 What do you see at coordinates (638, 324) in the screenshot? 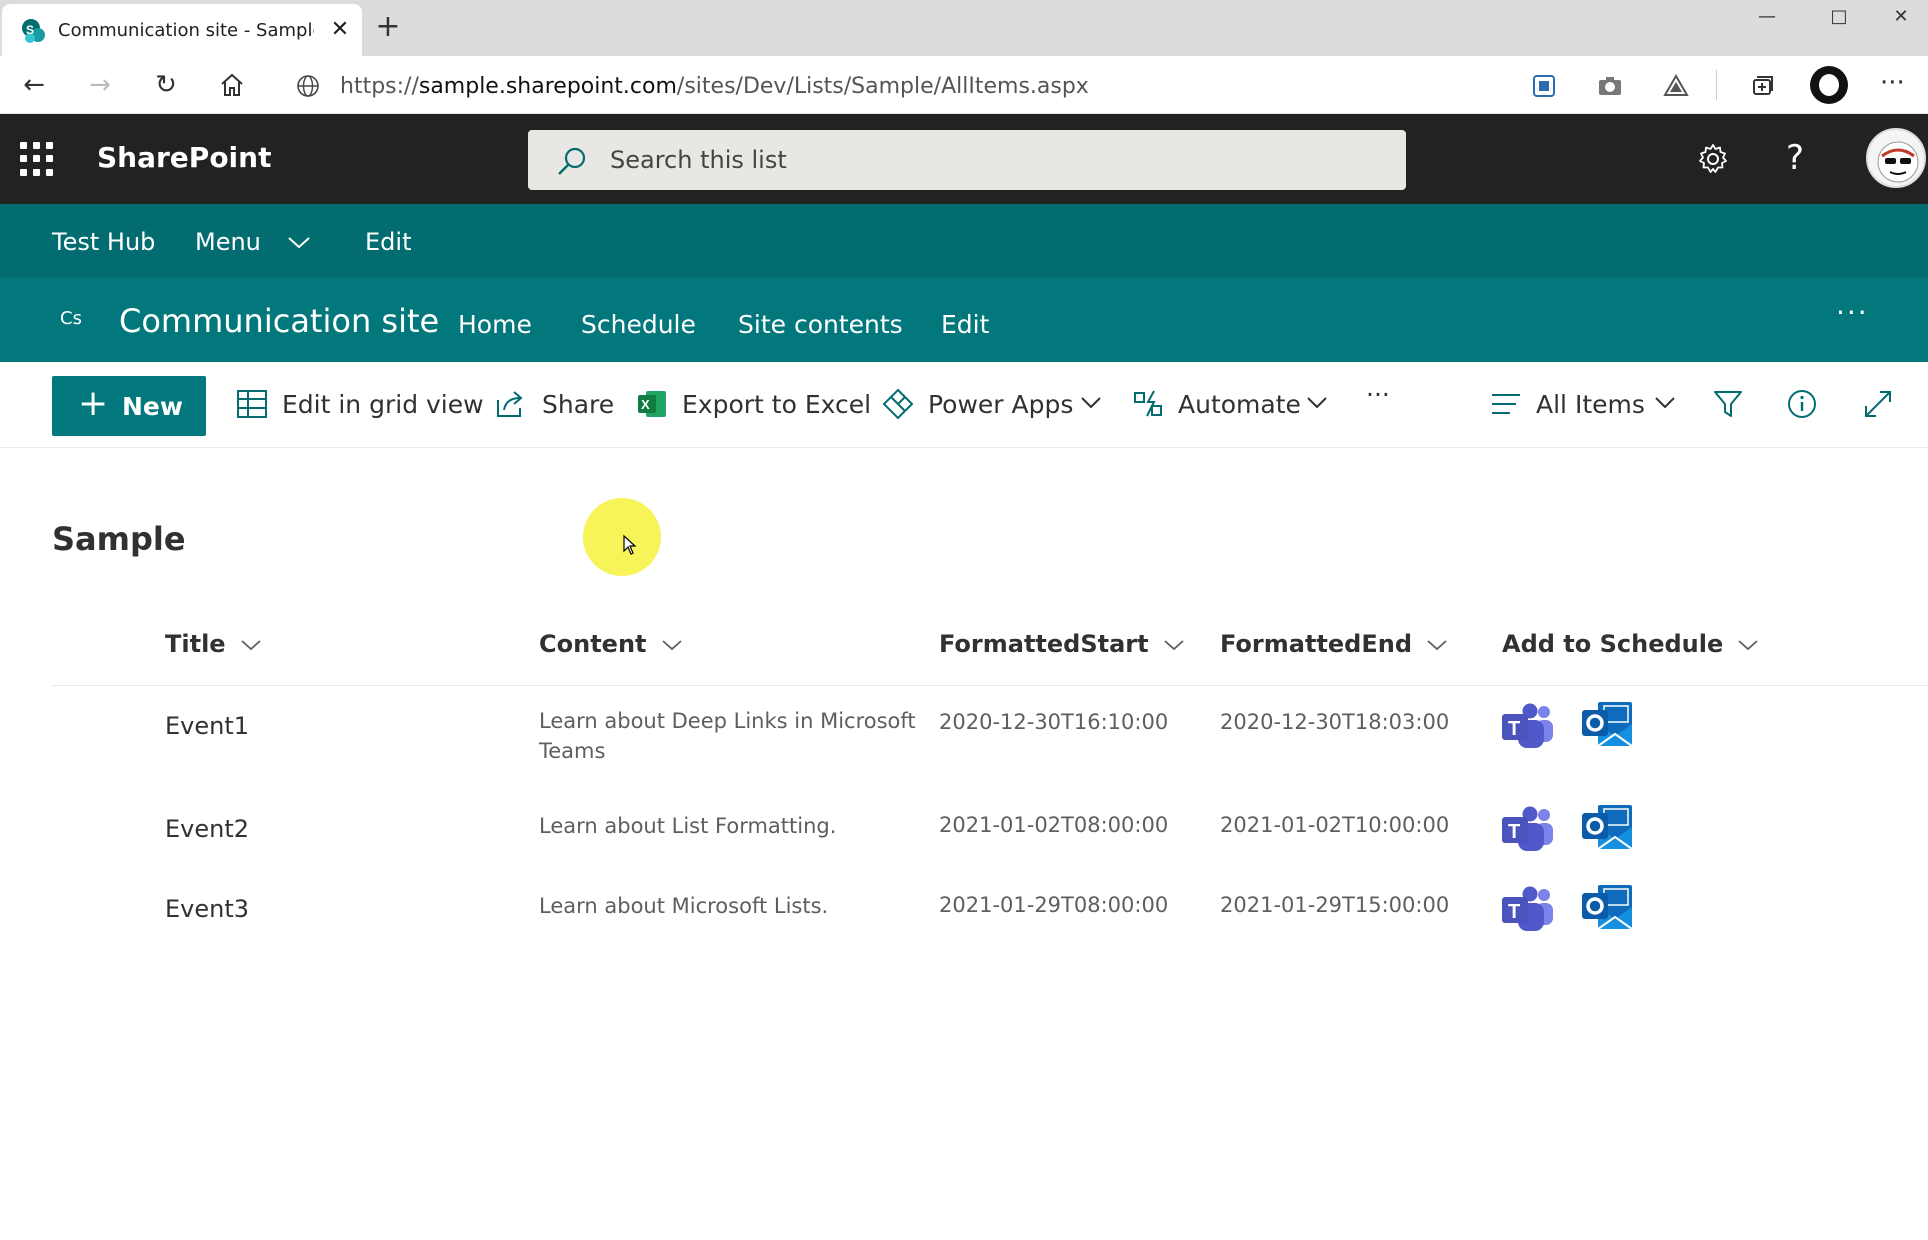
I see `site-nav-schedule: Schedule` at bounding box center [638, 324].